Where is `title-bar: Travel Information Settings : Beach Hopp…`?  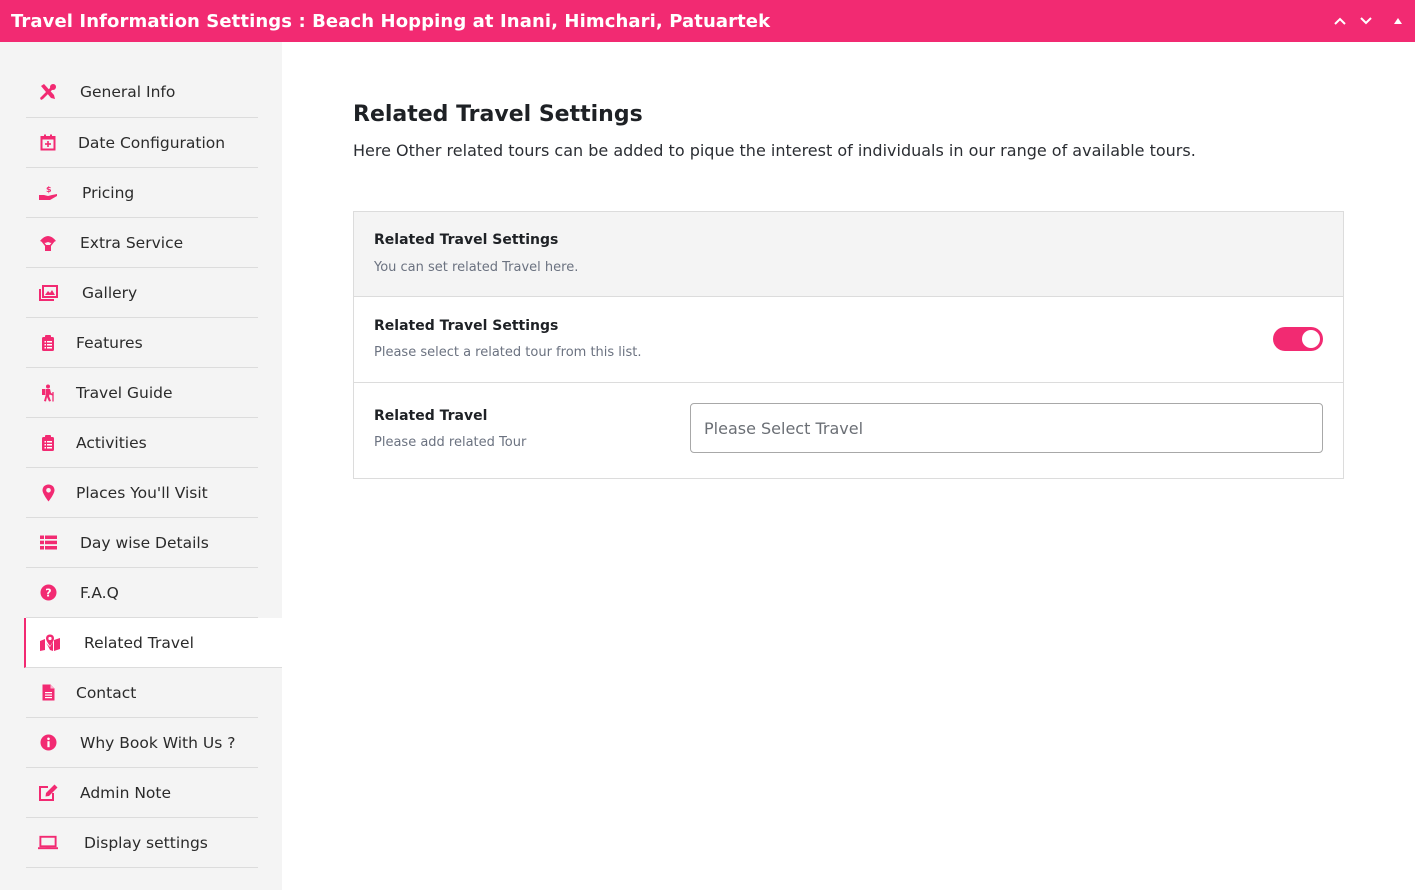 title-bar: Travel Information Settings : Beach Hopp… is located at coordinates (707, 21).